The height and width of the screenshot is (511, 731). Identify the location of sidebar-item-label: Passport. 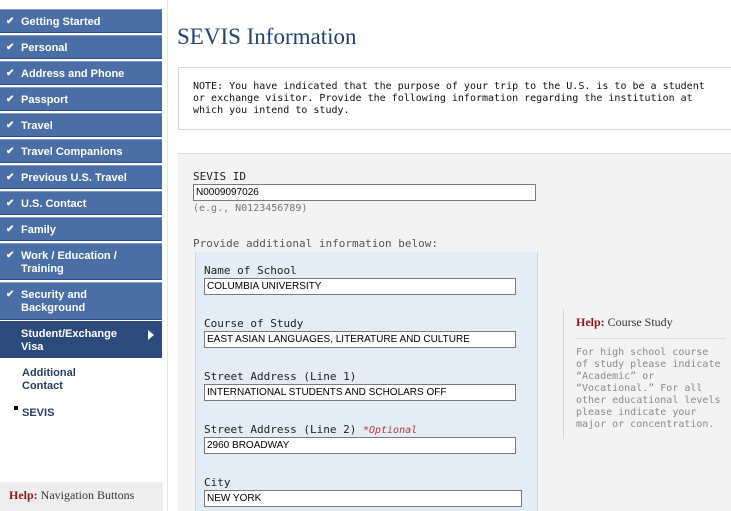
(45, 100).